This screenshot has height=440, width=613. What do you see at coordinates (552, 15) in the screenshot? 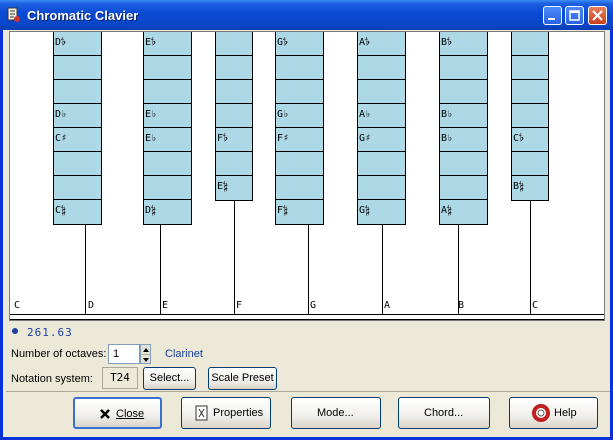
I see `minimize-button` at bounding box center [552, 15].